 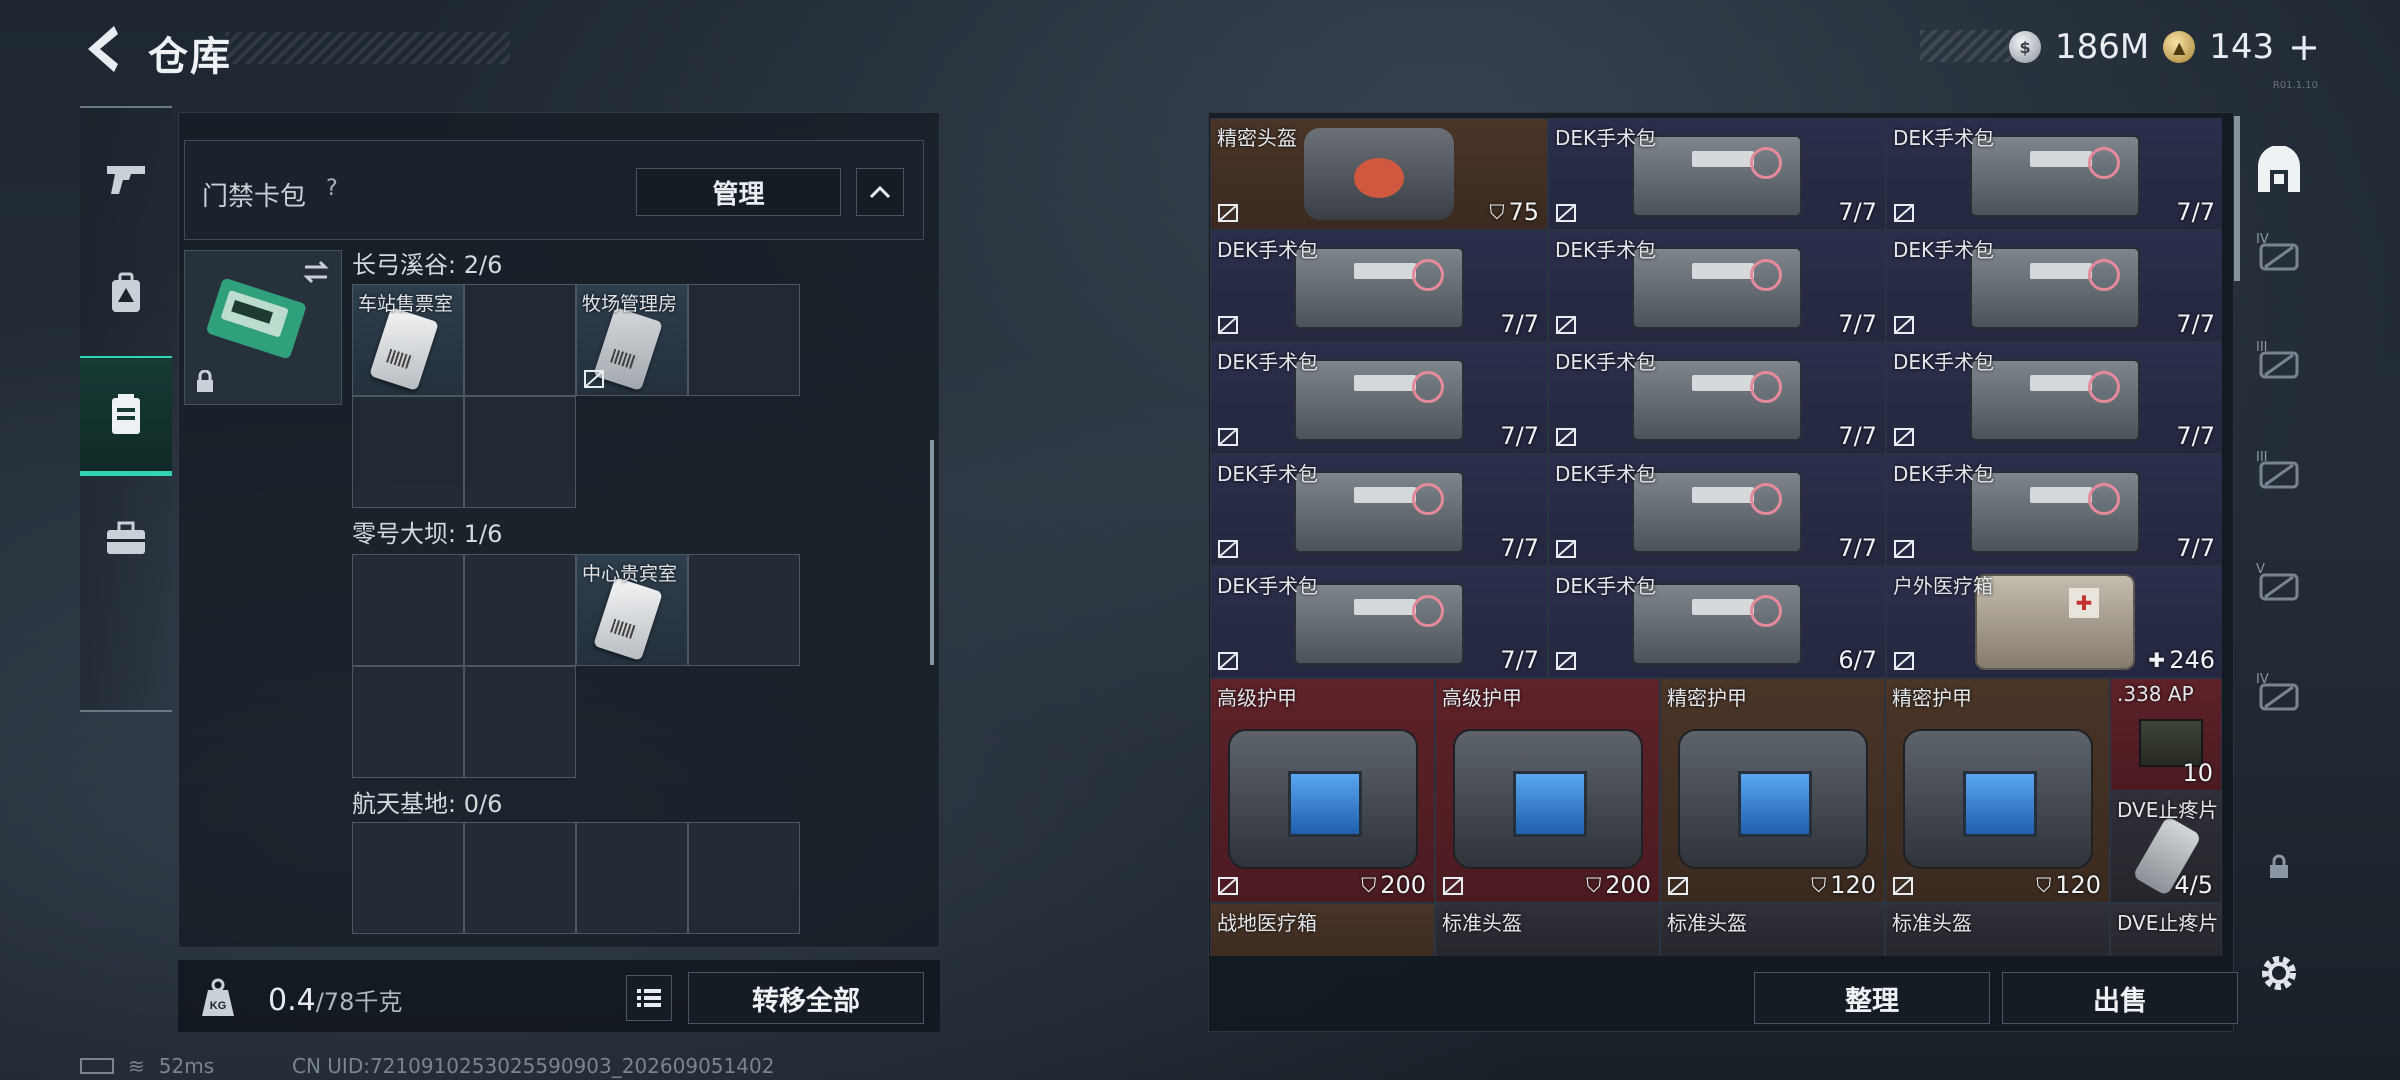 What do you see at coordinates (126, 538) in the screenshot?
I see `nav-toolbox` at bounding box center [126, 538].